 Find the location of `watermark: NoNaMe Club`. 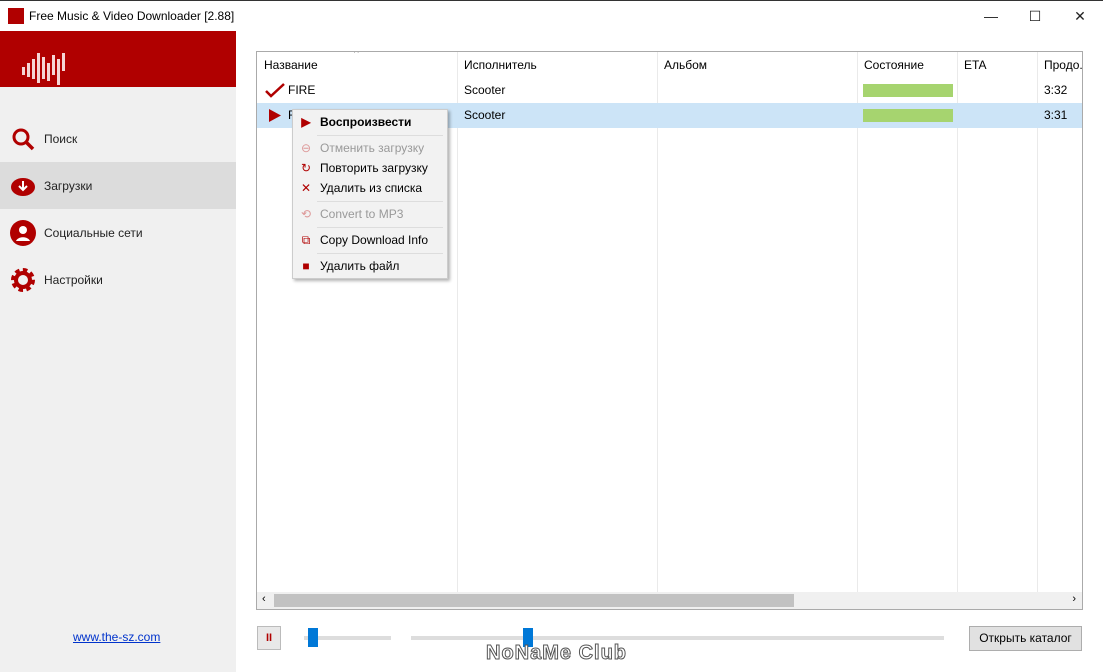

watermark: NoNaMe Club is located at coordinates (556, 653).